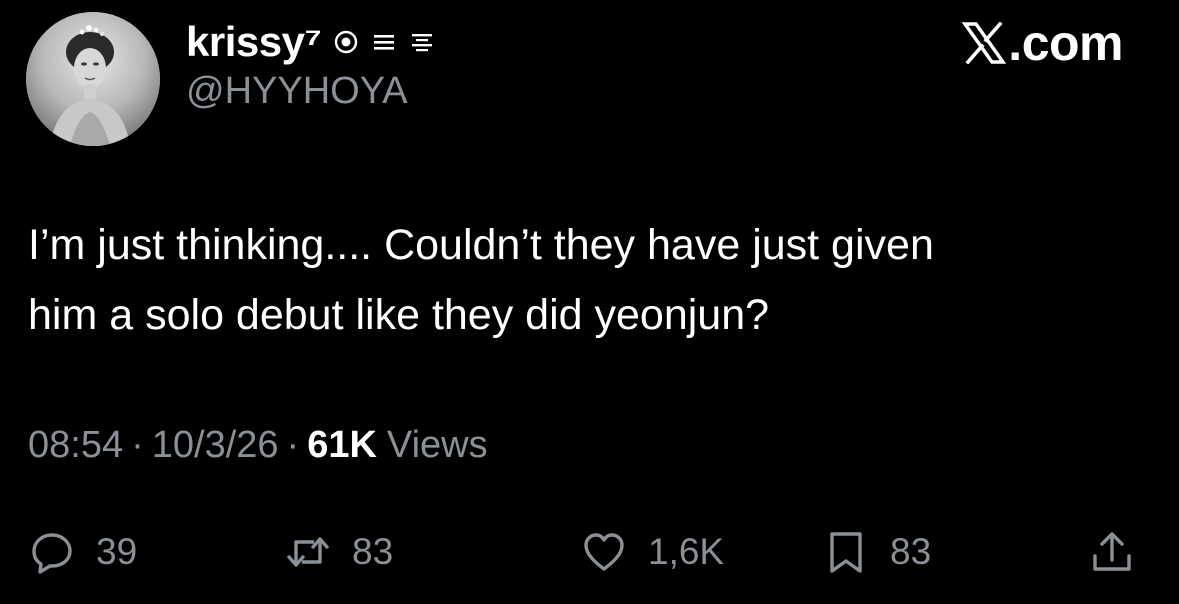 This screenshot has width=1179, height=604. I want to click on repost-button: 83, so click(339, 552).